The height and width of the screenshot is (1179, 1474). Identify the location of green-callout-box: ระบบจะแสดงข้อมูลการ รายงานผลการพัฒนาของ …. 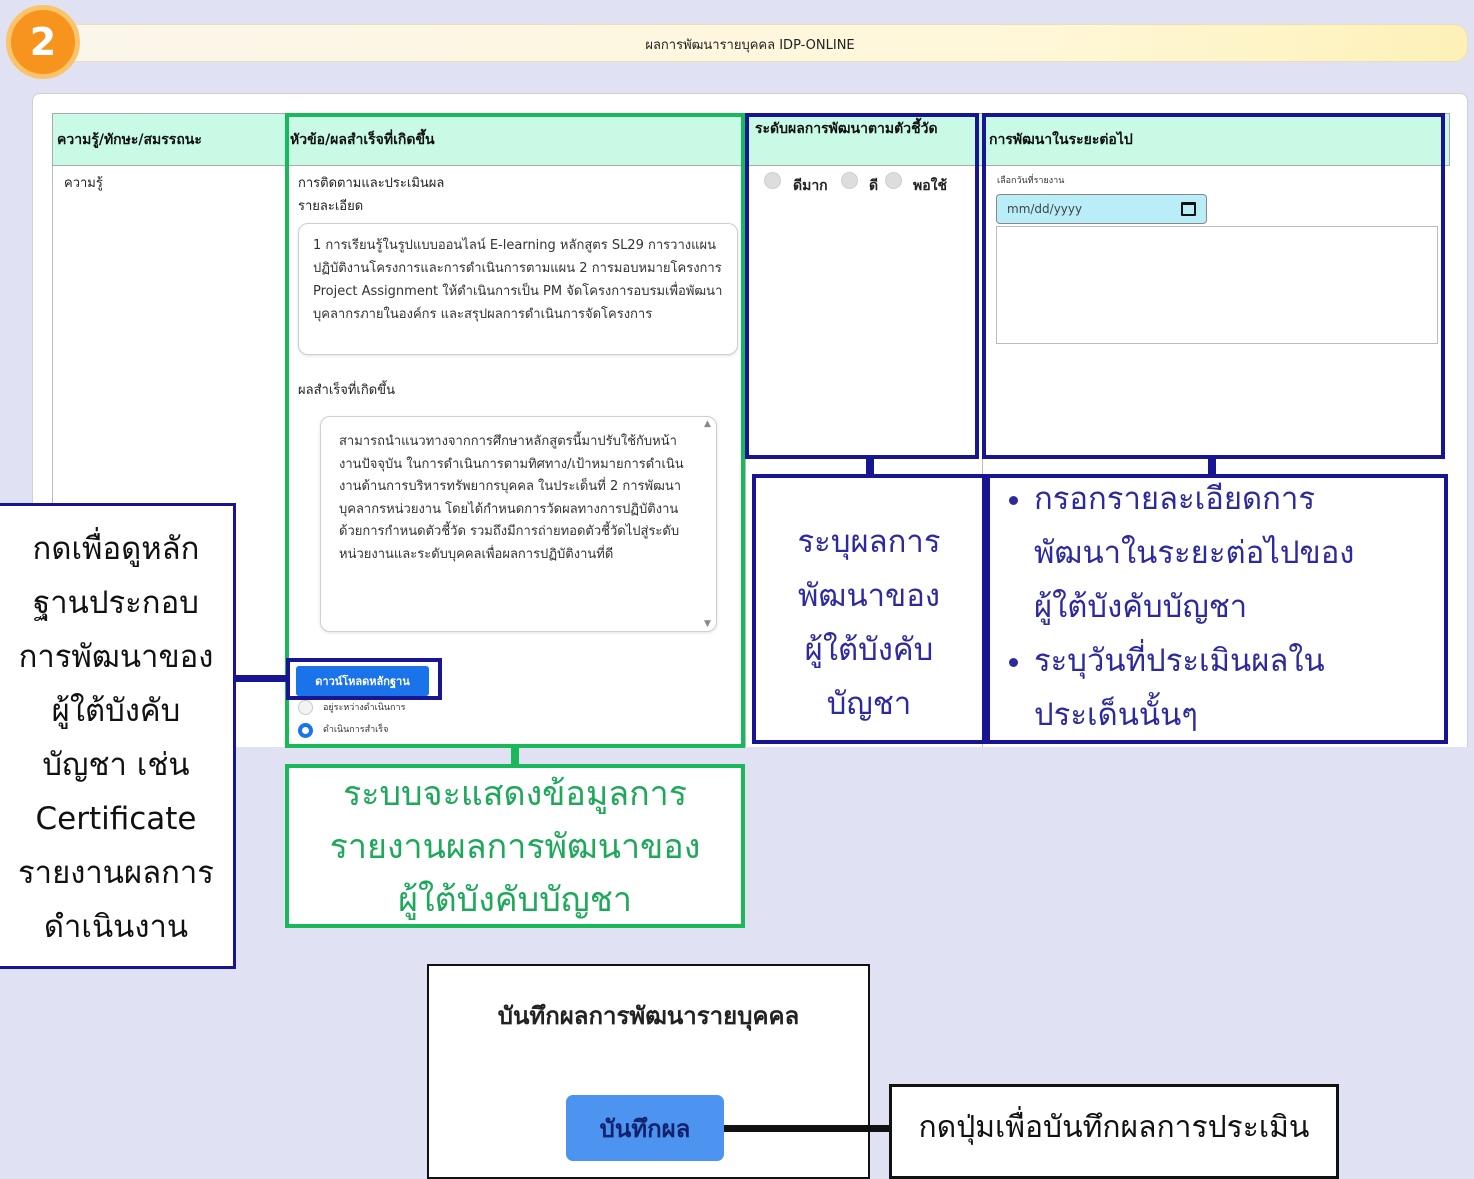
(515, 846).